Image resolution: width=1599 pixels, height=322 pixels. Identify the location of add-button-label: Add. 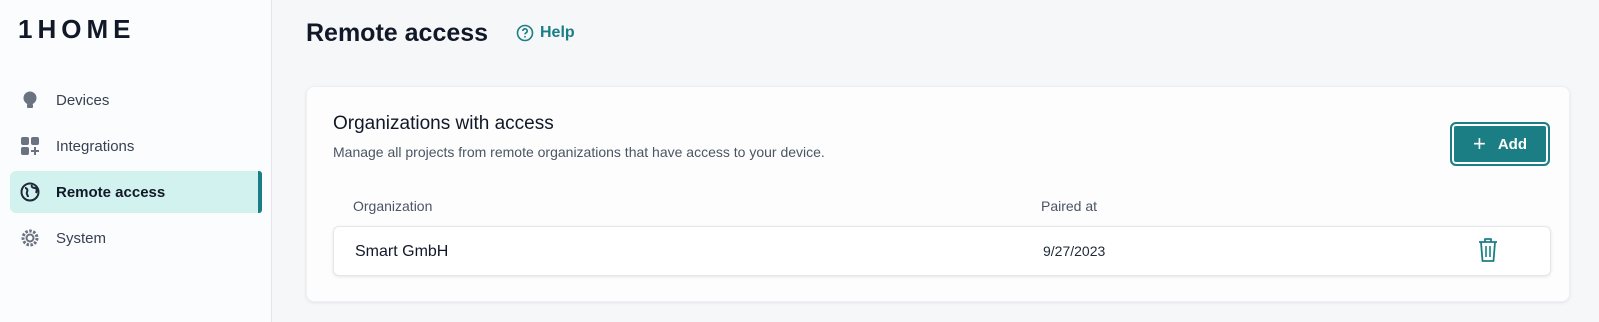
(1512, 144).